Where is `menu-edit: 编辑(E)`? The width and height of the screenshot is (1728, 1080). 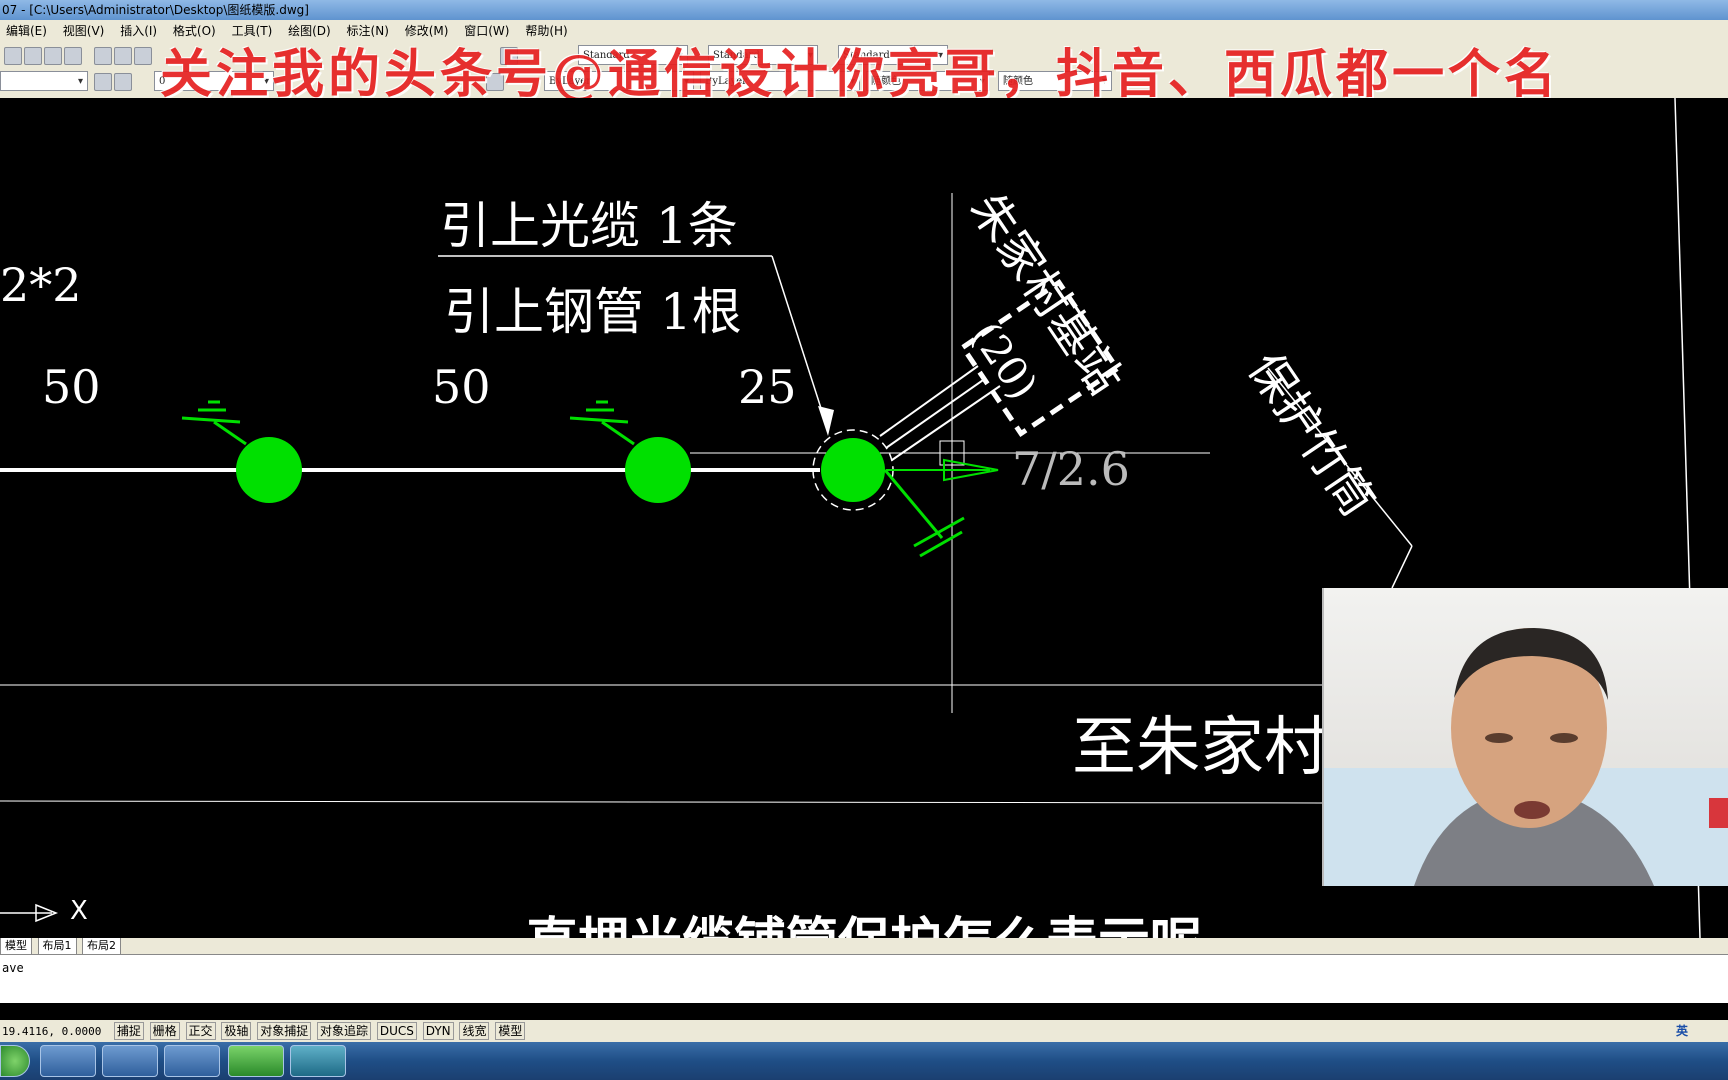
menu-edit: 编辑(E) is located at coordinates (26, 31).